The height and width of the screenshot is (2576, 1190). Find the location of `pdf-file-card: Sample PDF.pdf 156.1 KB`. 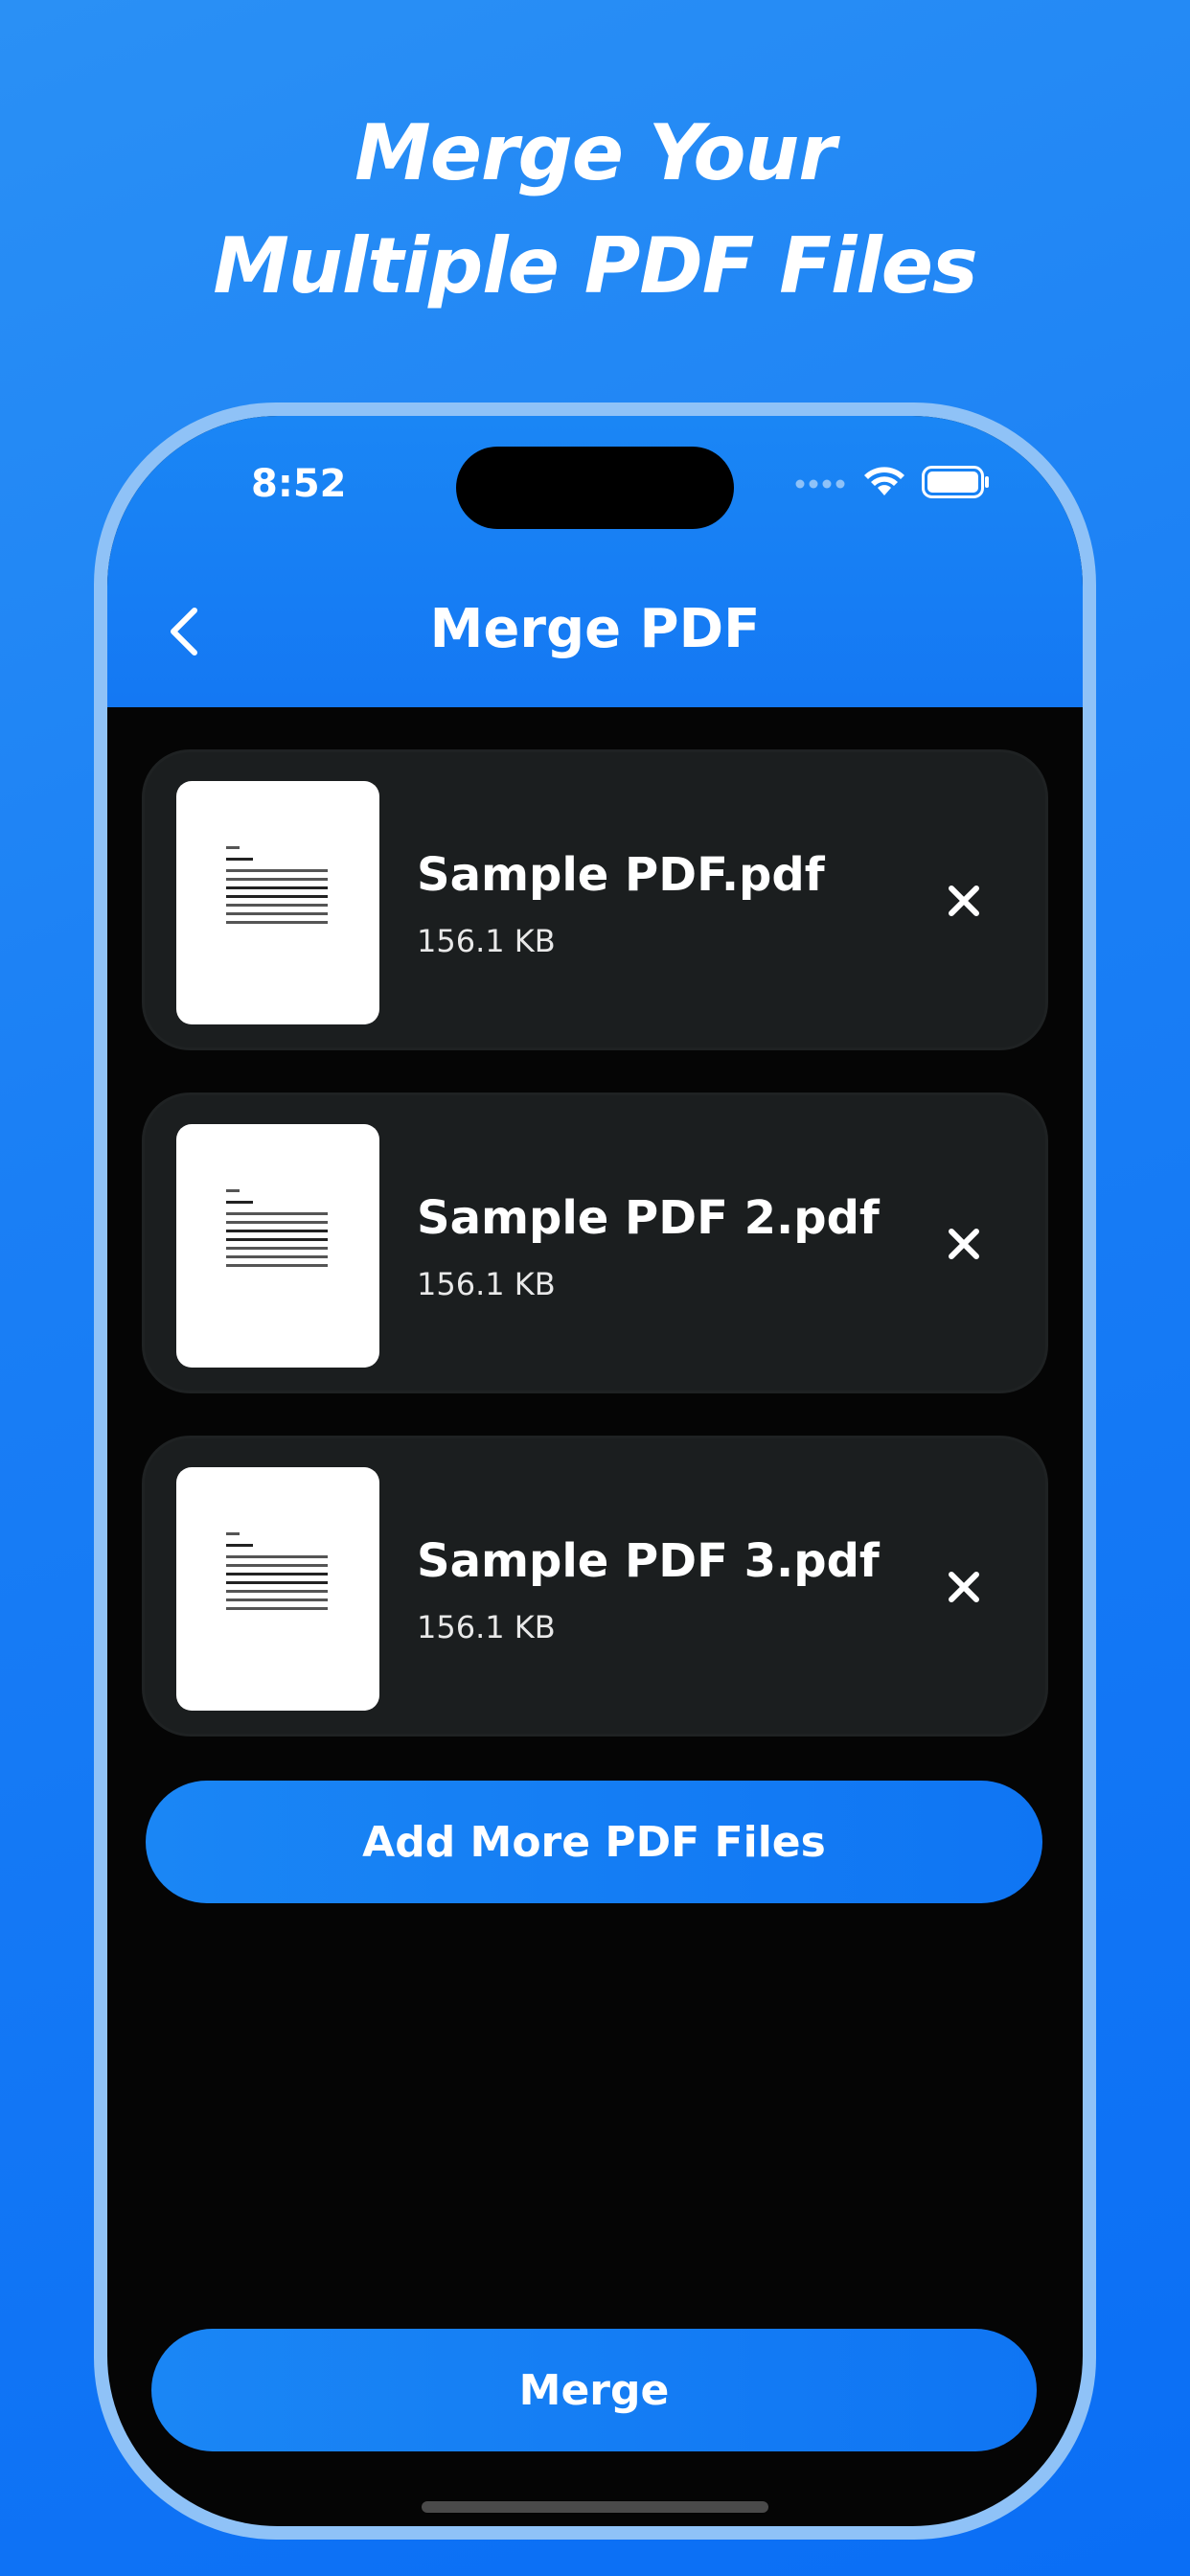

pdf-file-card: Sample PDF.pdf 156.1 KB is located at coordinates (595, 899).